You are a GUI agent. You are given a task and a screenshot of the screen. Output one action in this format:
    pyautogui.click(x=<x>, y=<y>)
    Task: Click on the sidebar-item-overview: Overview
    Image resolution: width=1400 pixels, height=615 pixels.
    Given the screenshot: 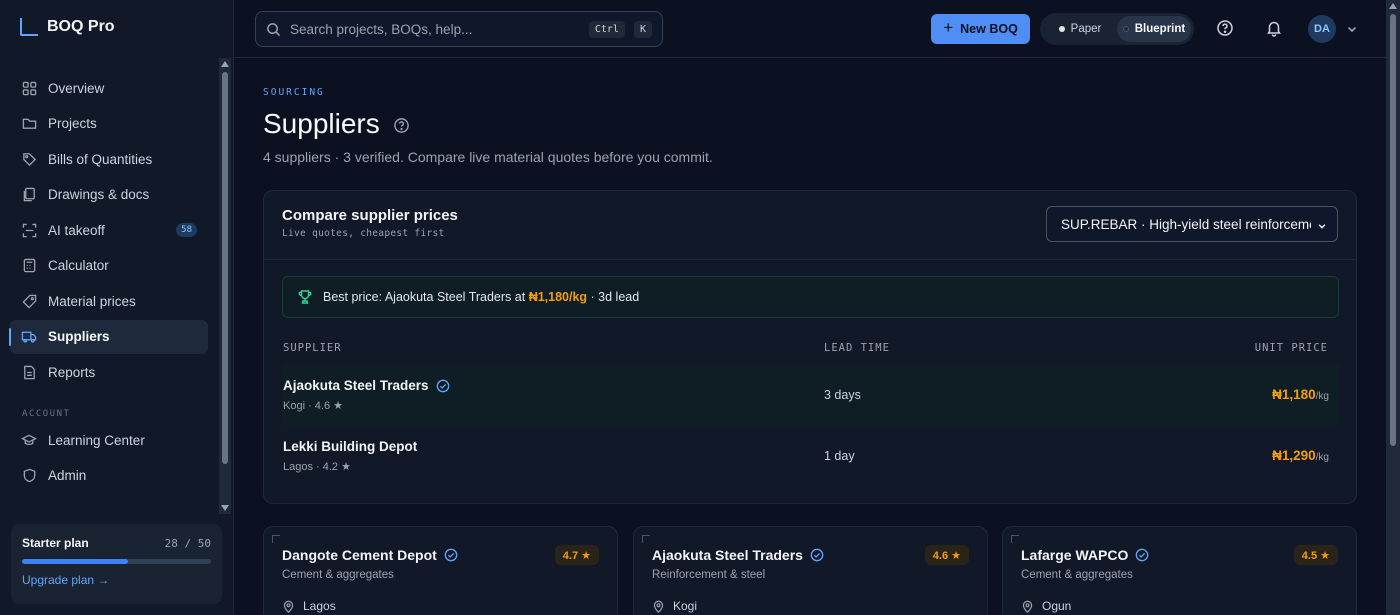 What is the action you would take?
    pyautogui.click(x=109, y=88)
    